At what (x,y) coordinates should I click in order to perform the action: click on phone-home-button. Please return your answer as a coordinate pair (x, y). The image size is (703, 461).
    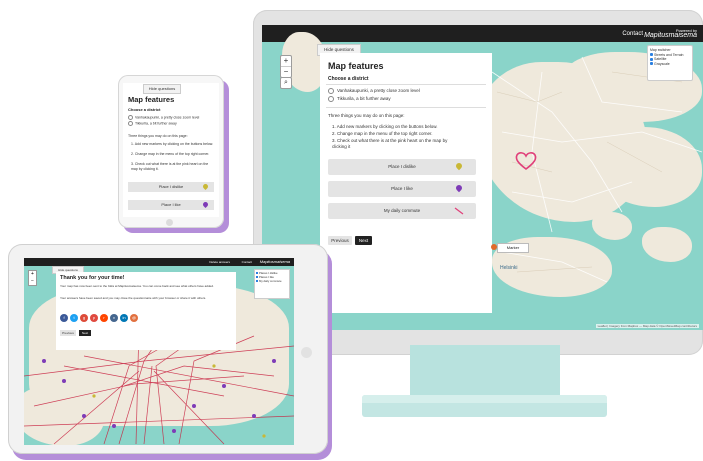
    Looking at the image, I should click on (169, 222).